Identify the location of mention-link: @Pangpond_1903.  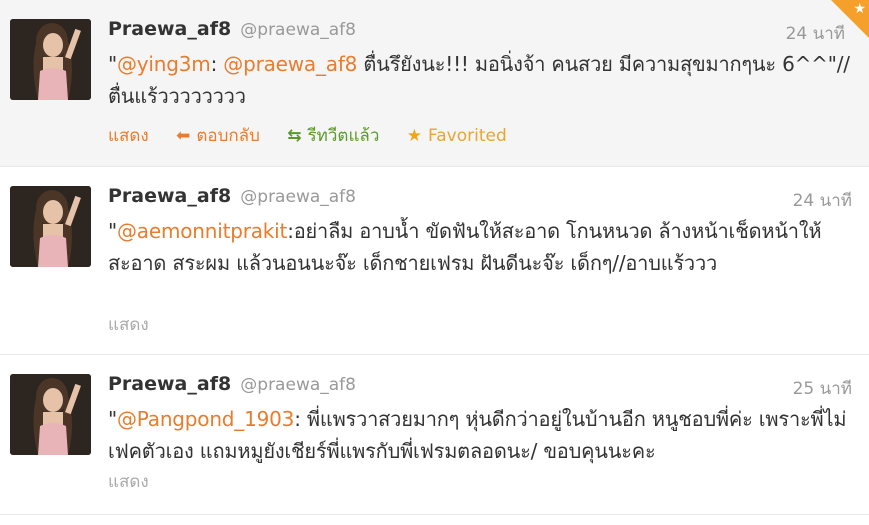
(205, 419).